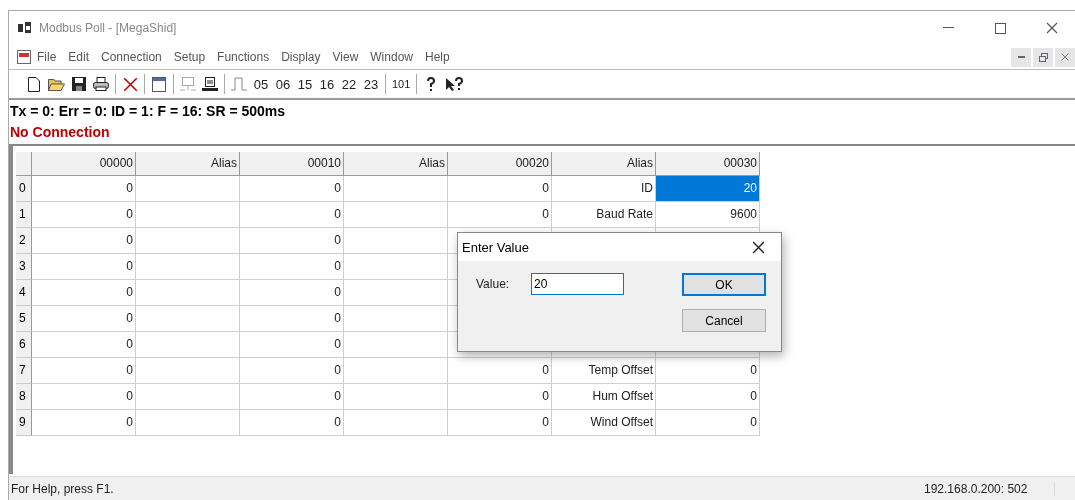 This screenshot has height=500, width=1075. What do you see at coordinates (130, 84) in the screenshot?
I see `delete-icon` at bounding box center [130, 84].